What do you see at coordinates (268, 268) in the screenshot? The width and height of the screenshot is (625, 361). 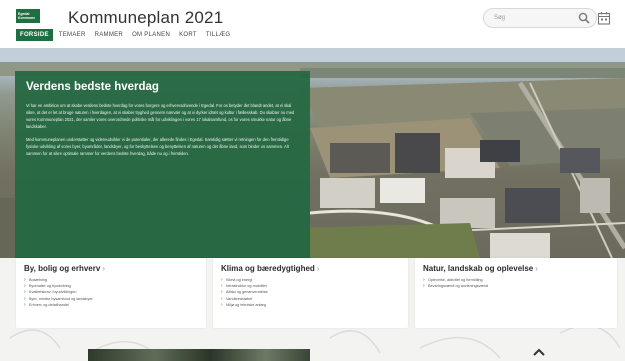 I see `card-title-text: Klima og bæredygtighed` at bounding box center [268, 268].